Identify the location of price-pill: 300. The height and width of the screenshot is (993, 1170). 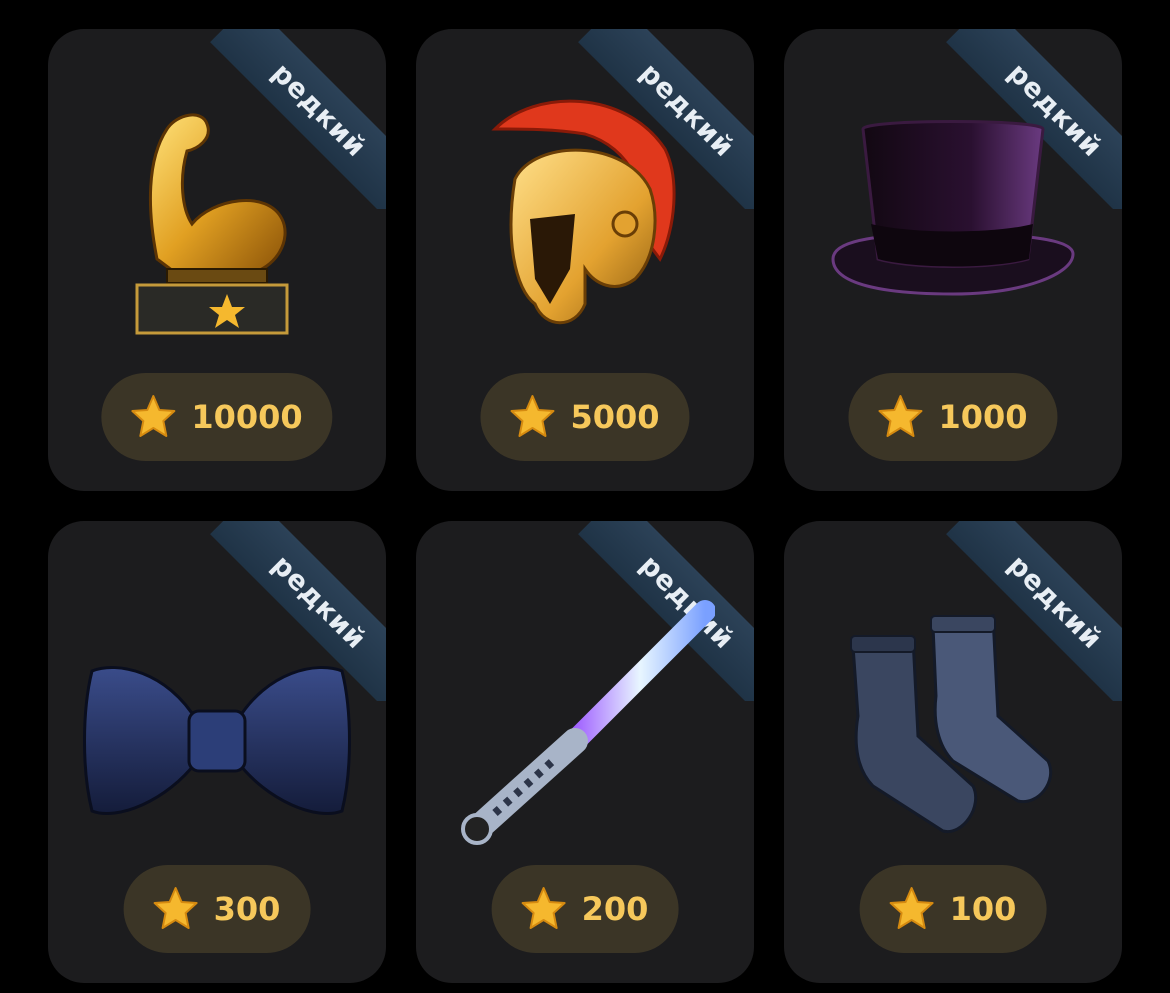
(217, 909).